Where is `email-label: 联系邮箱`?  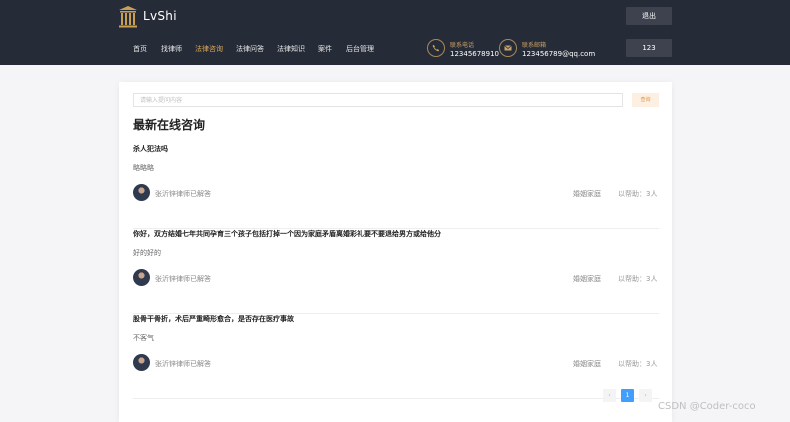 email-label: 联系邮箱 is located at coordinates (534, 45).